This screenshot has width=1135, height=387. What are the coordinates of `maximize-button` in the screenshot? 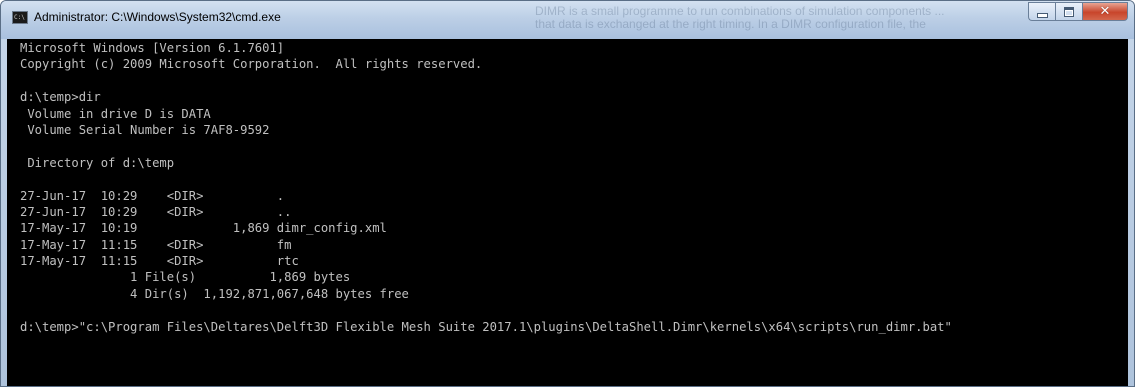 It's located at (1068, 11).